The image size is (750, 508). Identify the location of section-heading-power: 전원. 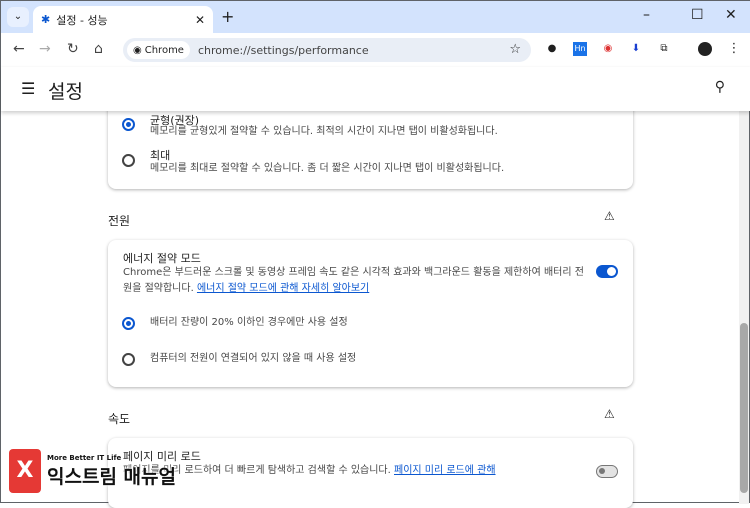
(119, 221).